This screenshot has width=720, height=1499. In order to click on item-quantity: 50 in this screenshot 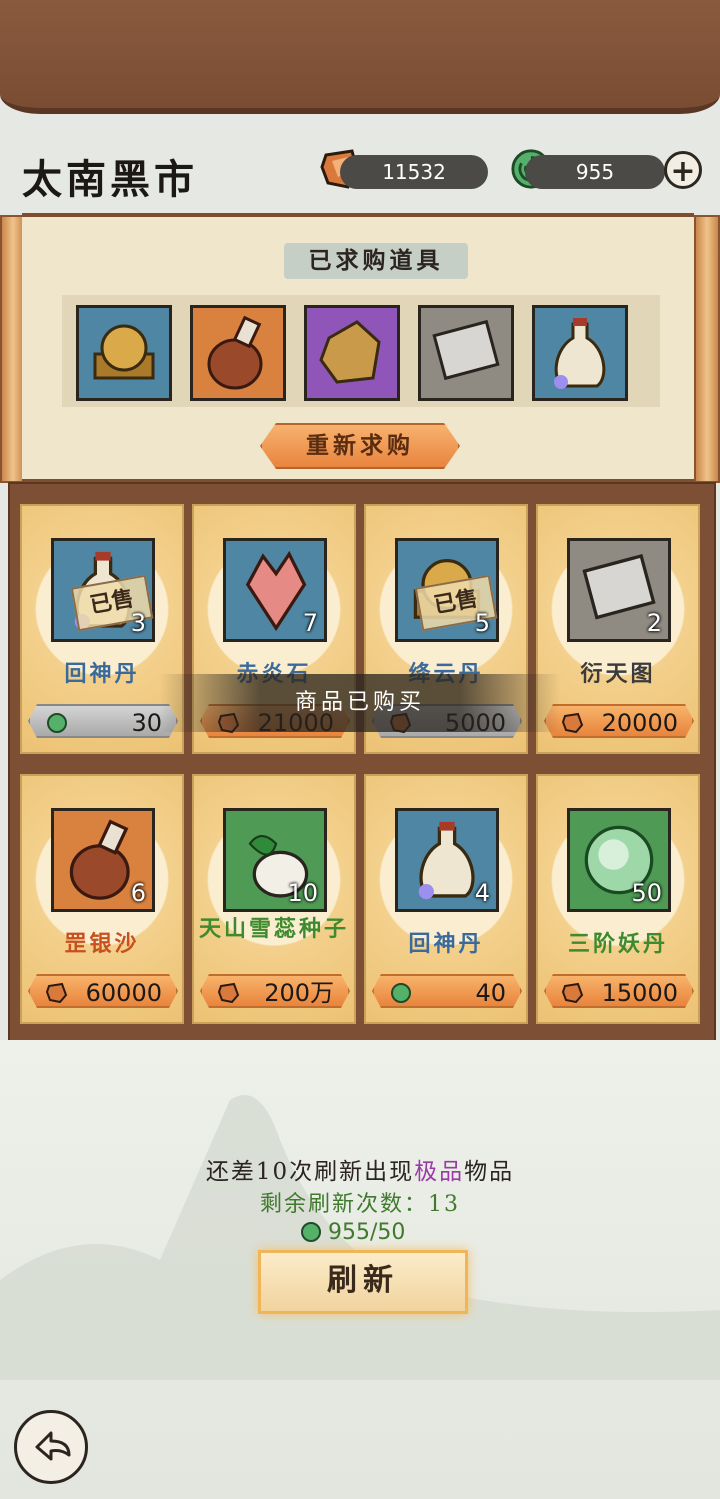, I will do `click(646, 893)`.